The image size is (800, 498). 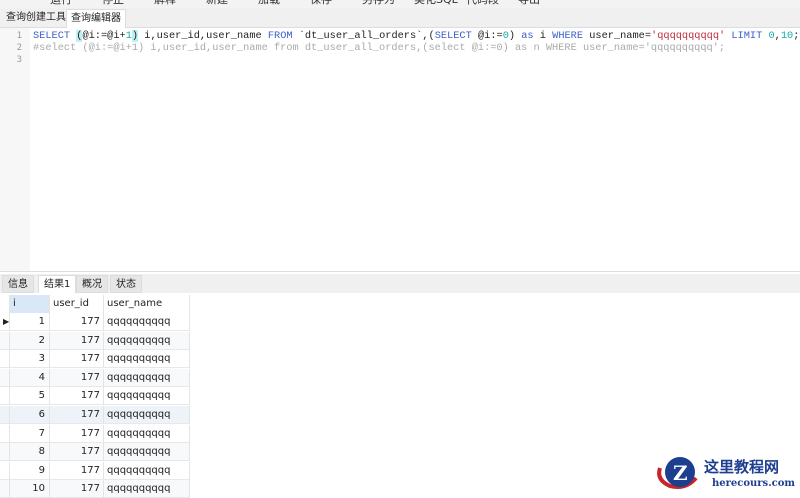 I want to click on cell-i: 9, so click(x=30, y=470).